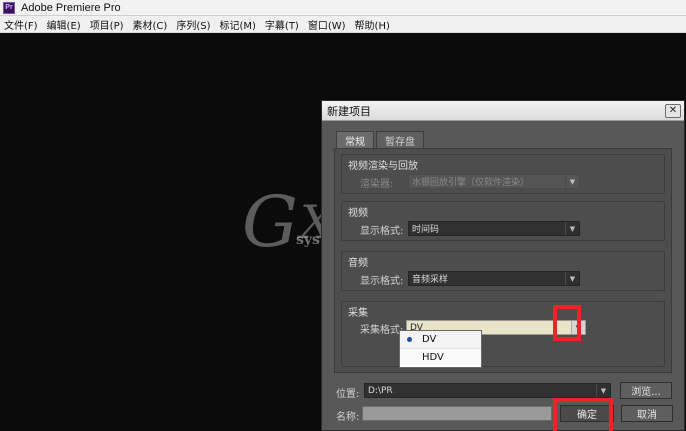  I want to click on name-input, so click(457, 413).